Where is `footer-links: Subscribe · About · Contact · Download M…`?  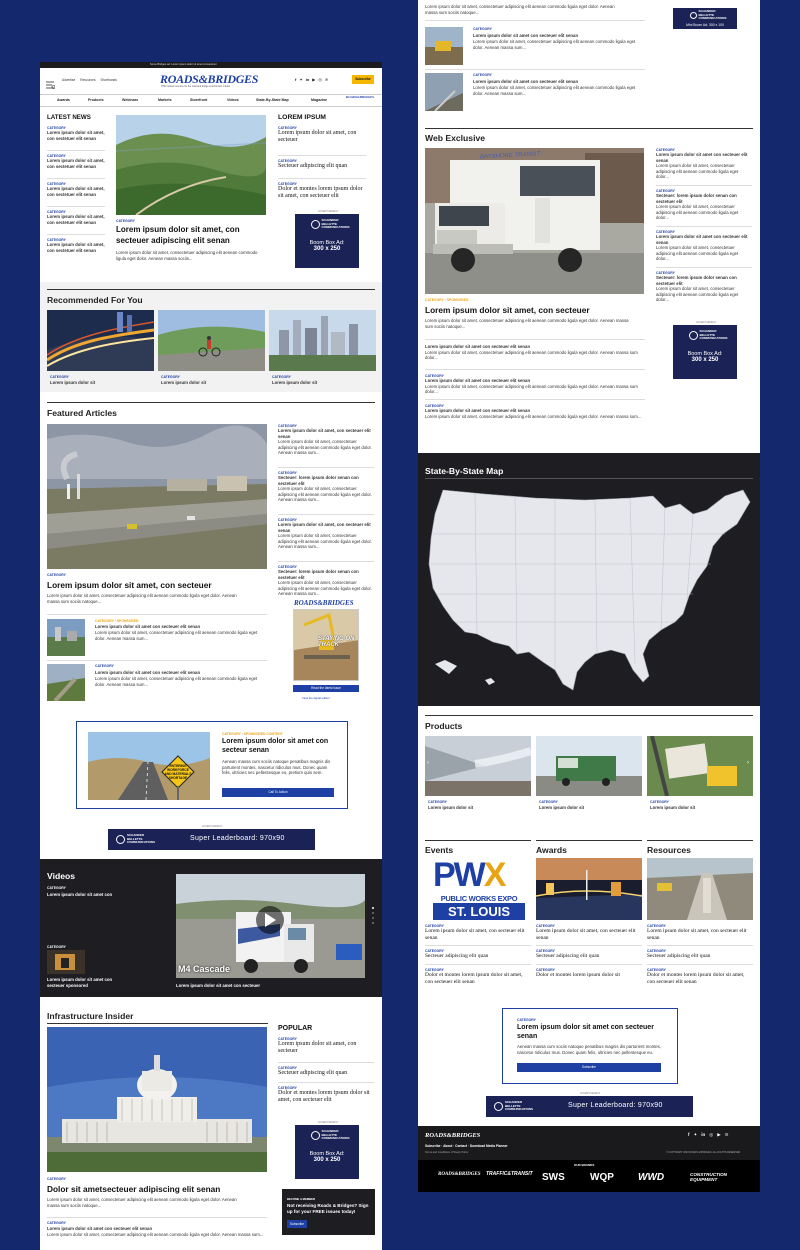 footer-links: Subscribe · About · Contact · Download M… is located at coordinates (466, 1146).